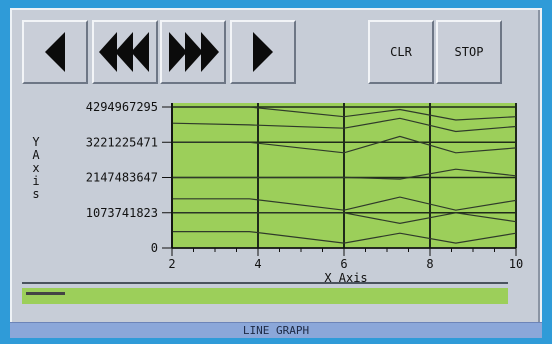 The width and height of the screenshot is (552, 344). Describe the element at coordinates (35, 181) in the screenshot. I see `y-axis-label-char: i` at that location.